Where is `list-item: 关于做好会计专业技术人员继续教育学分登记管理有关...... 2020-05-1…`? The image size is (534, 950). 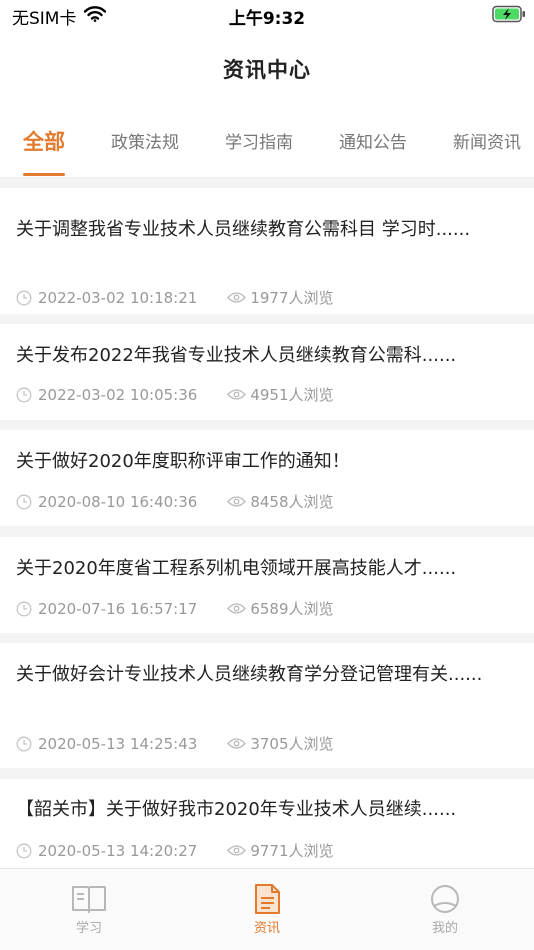
list-item: 关于做好会计专业技术人员继续教育学分登记管理有关...... 2020-05-1… is located at coordinates (267, 705).